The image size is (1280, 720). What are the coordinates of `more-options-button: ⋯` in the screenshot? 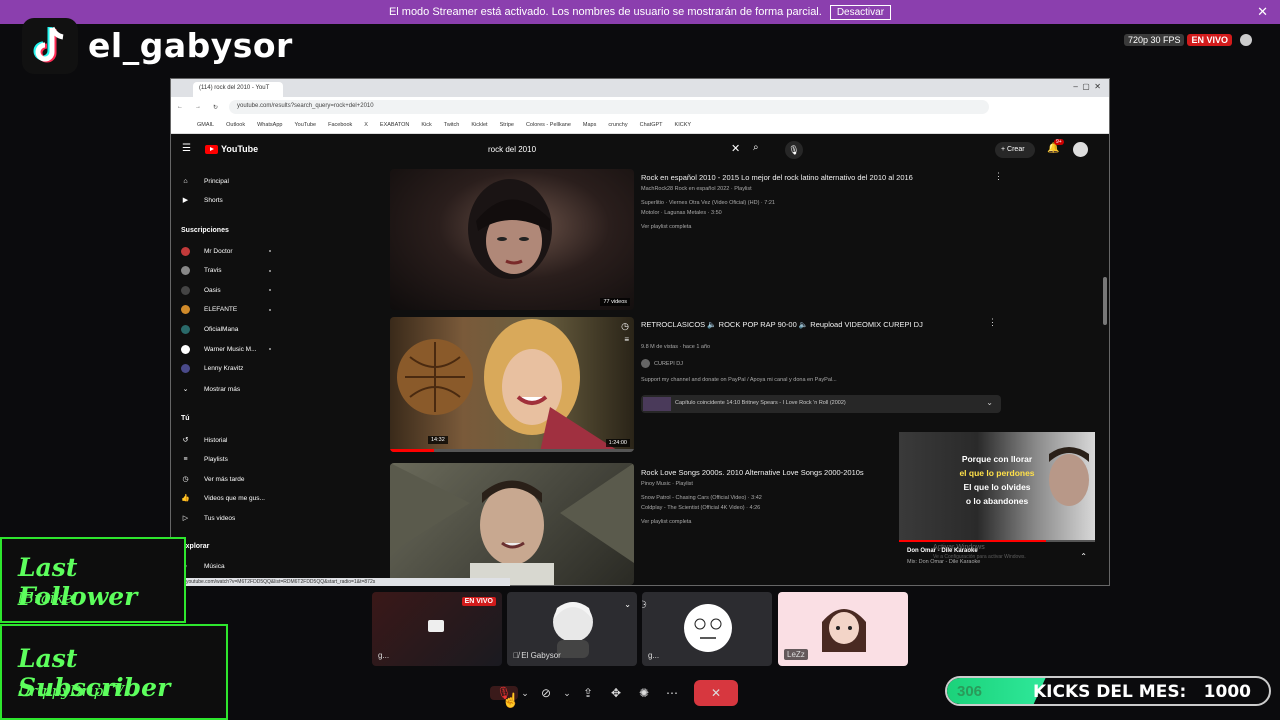 It's located at (672, 693).